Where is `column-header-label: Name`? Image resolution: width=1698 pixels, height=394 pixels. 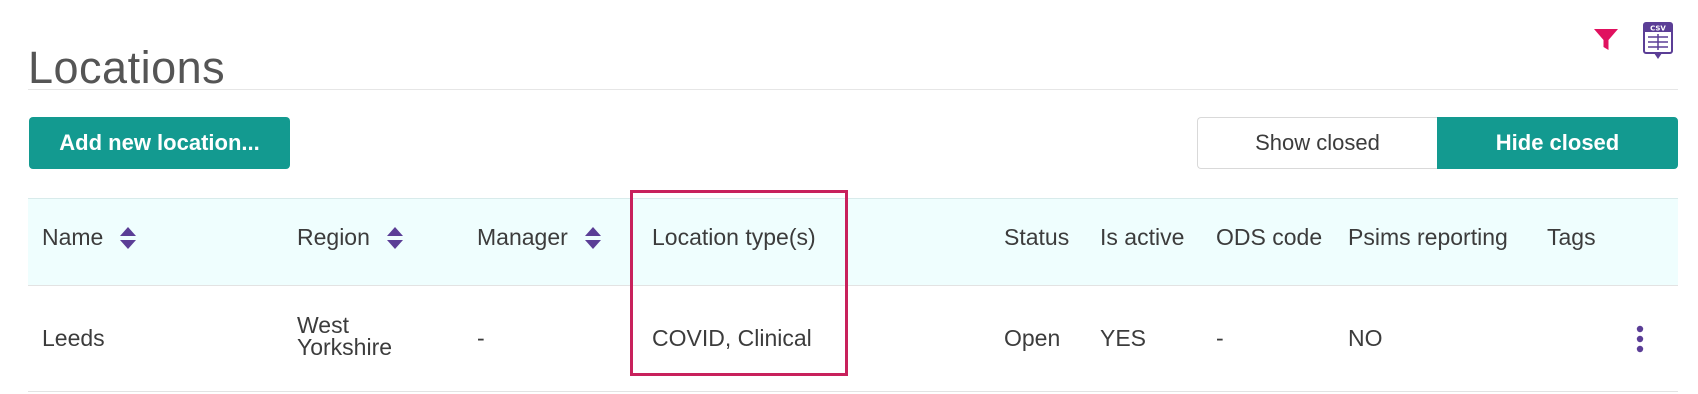 column-header-label: Name is located at coordinates (73, 237).